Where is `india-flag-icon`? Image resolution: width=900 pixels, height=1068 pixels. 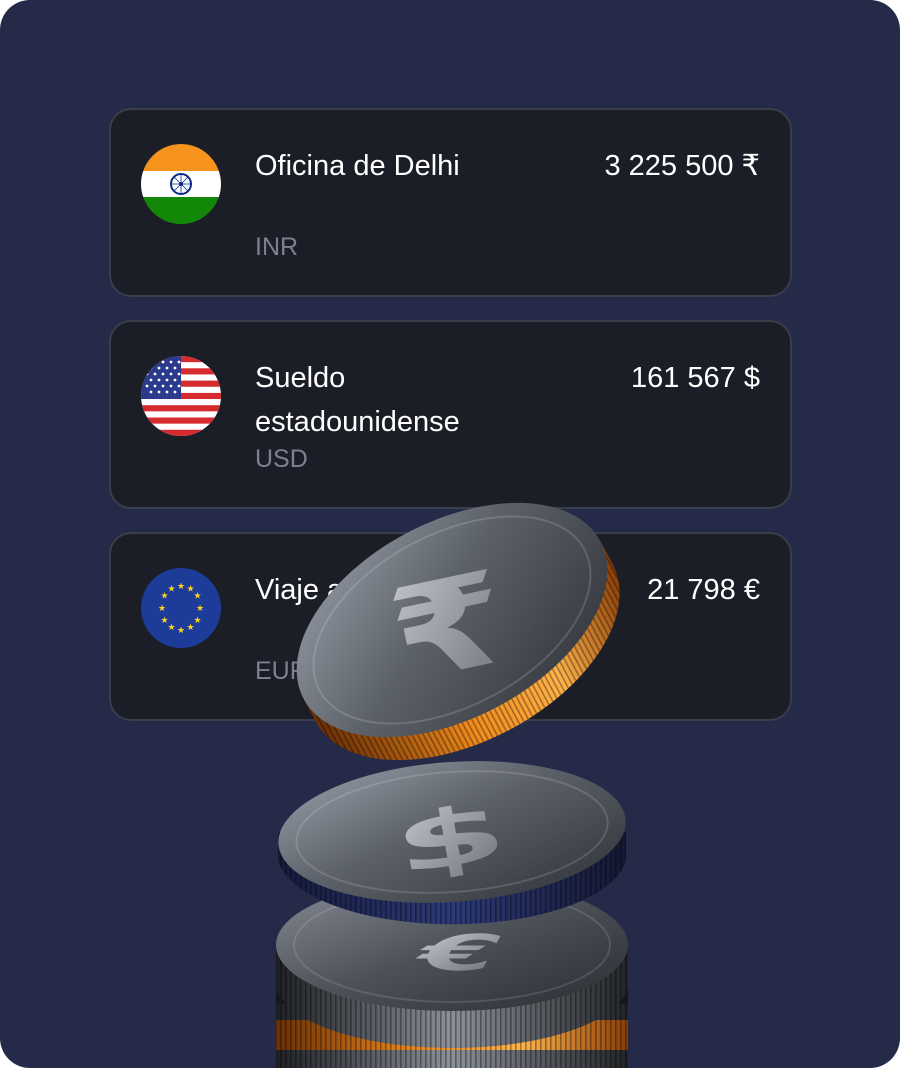
india-flag-icon is located at coordinates (181, 184).